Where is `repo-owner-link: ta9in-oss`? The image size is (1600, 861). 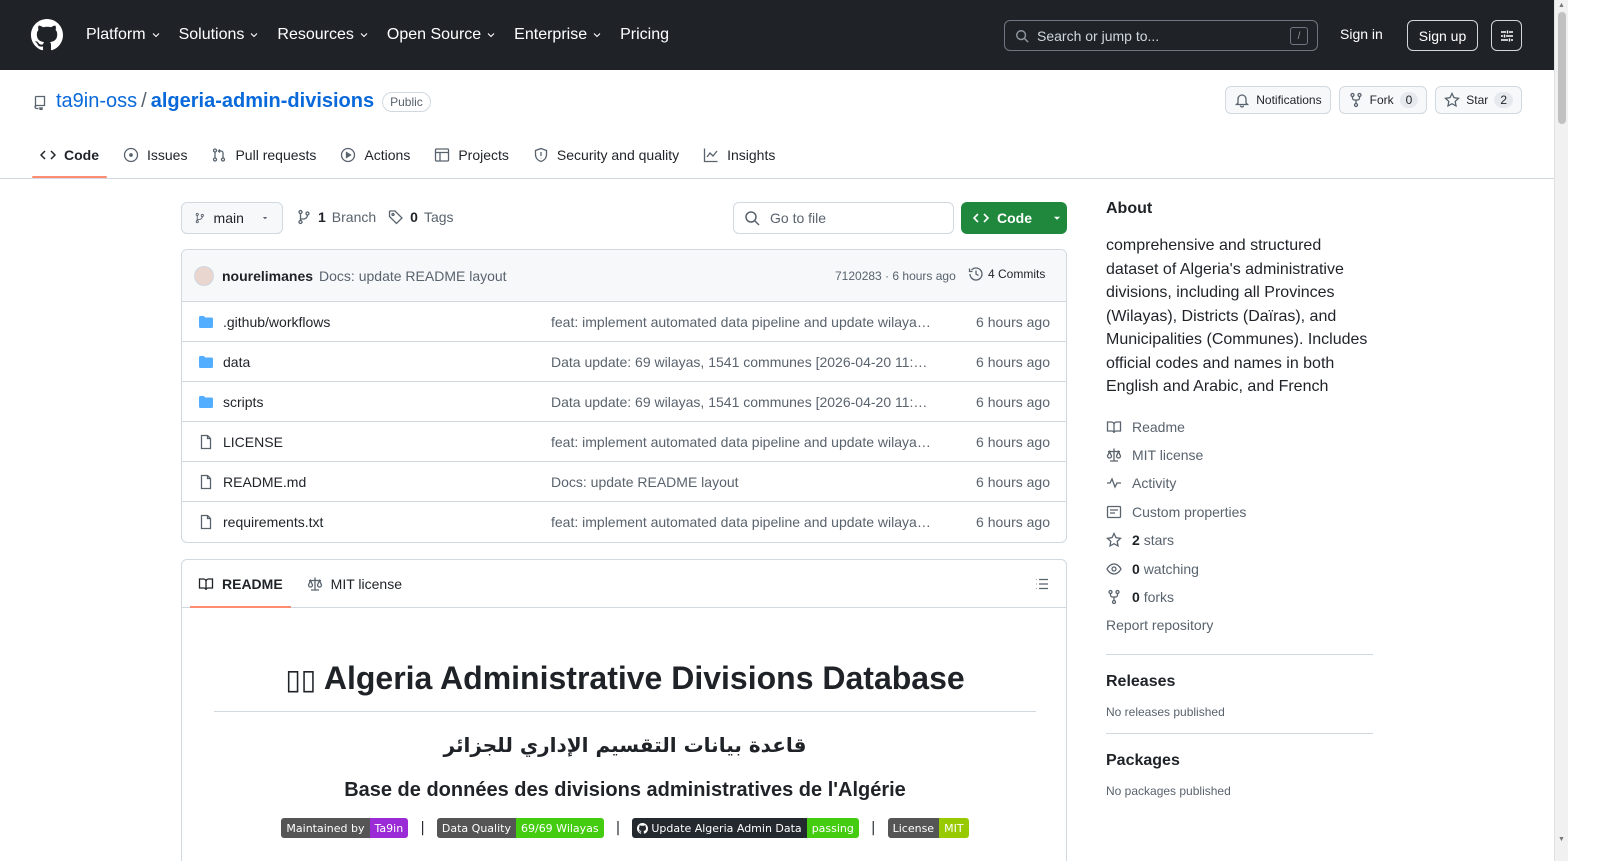
repo-owner-link: ta9in-oss is located at coordinates (96, 101).